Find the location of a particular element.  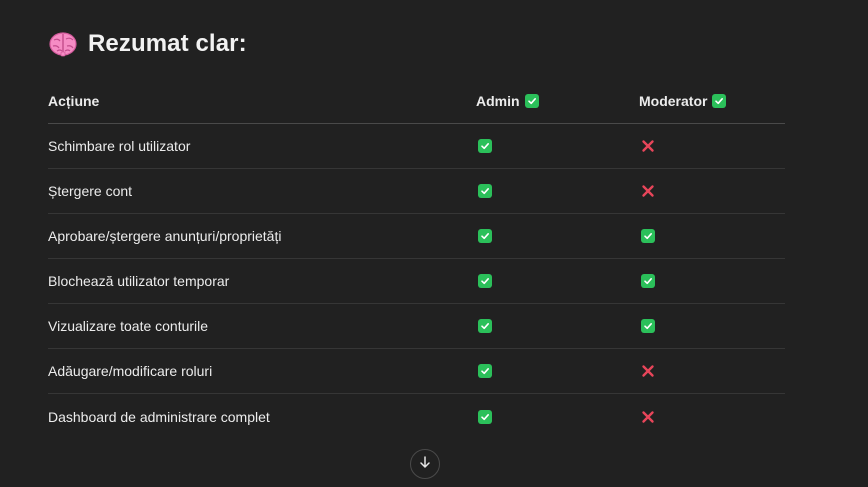

action-label: Schimbare rol utilizator is located at coordinates (119, 146).